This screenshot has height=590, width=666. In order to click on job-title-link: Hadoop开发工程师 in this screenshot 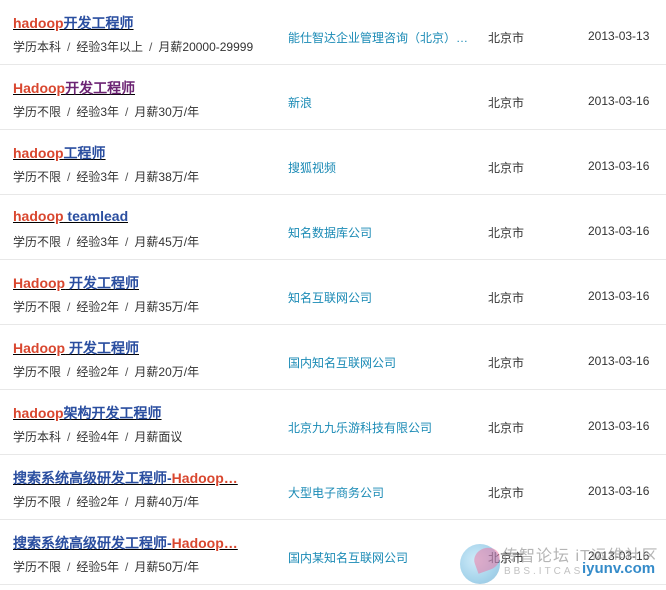, I will do `click(74, 88)`.